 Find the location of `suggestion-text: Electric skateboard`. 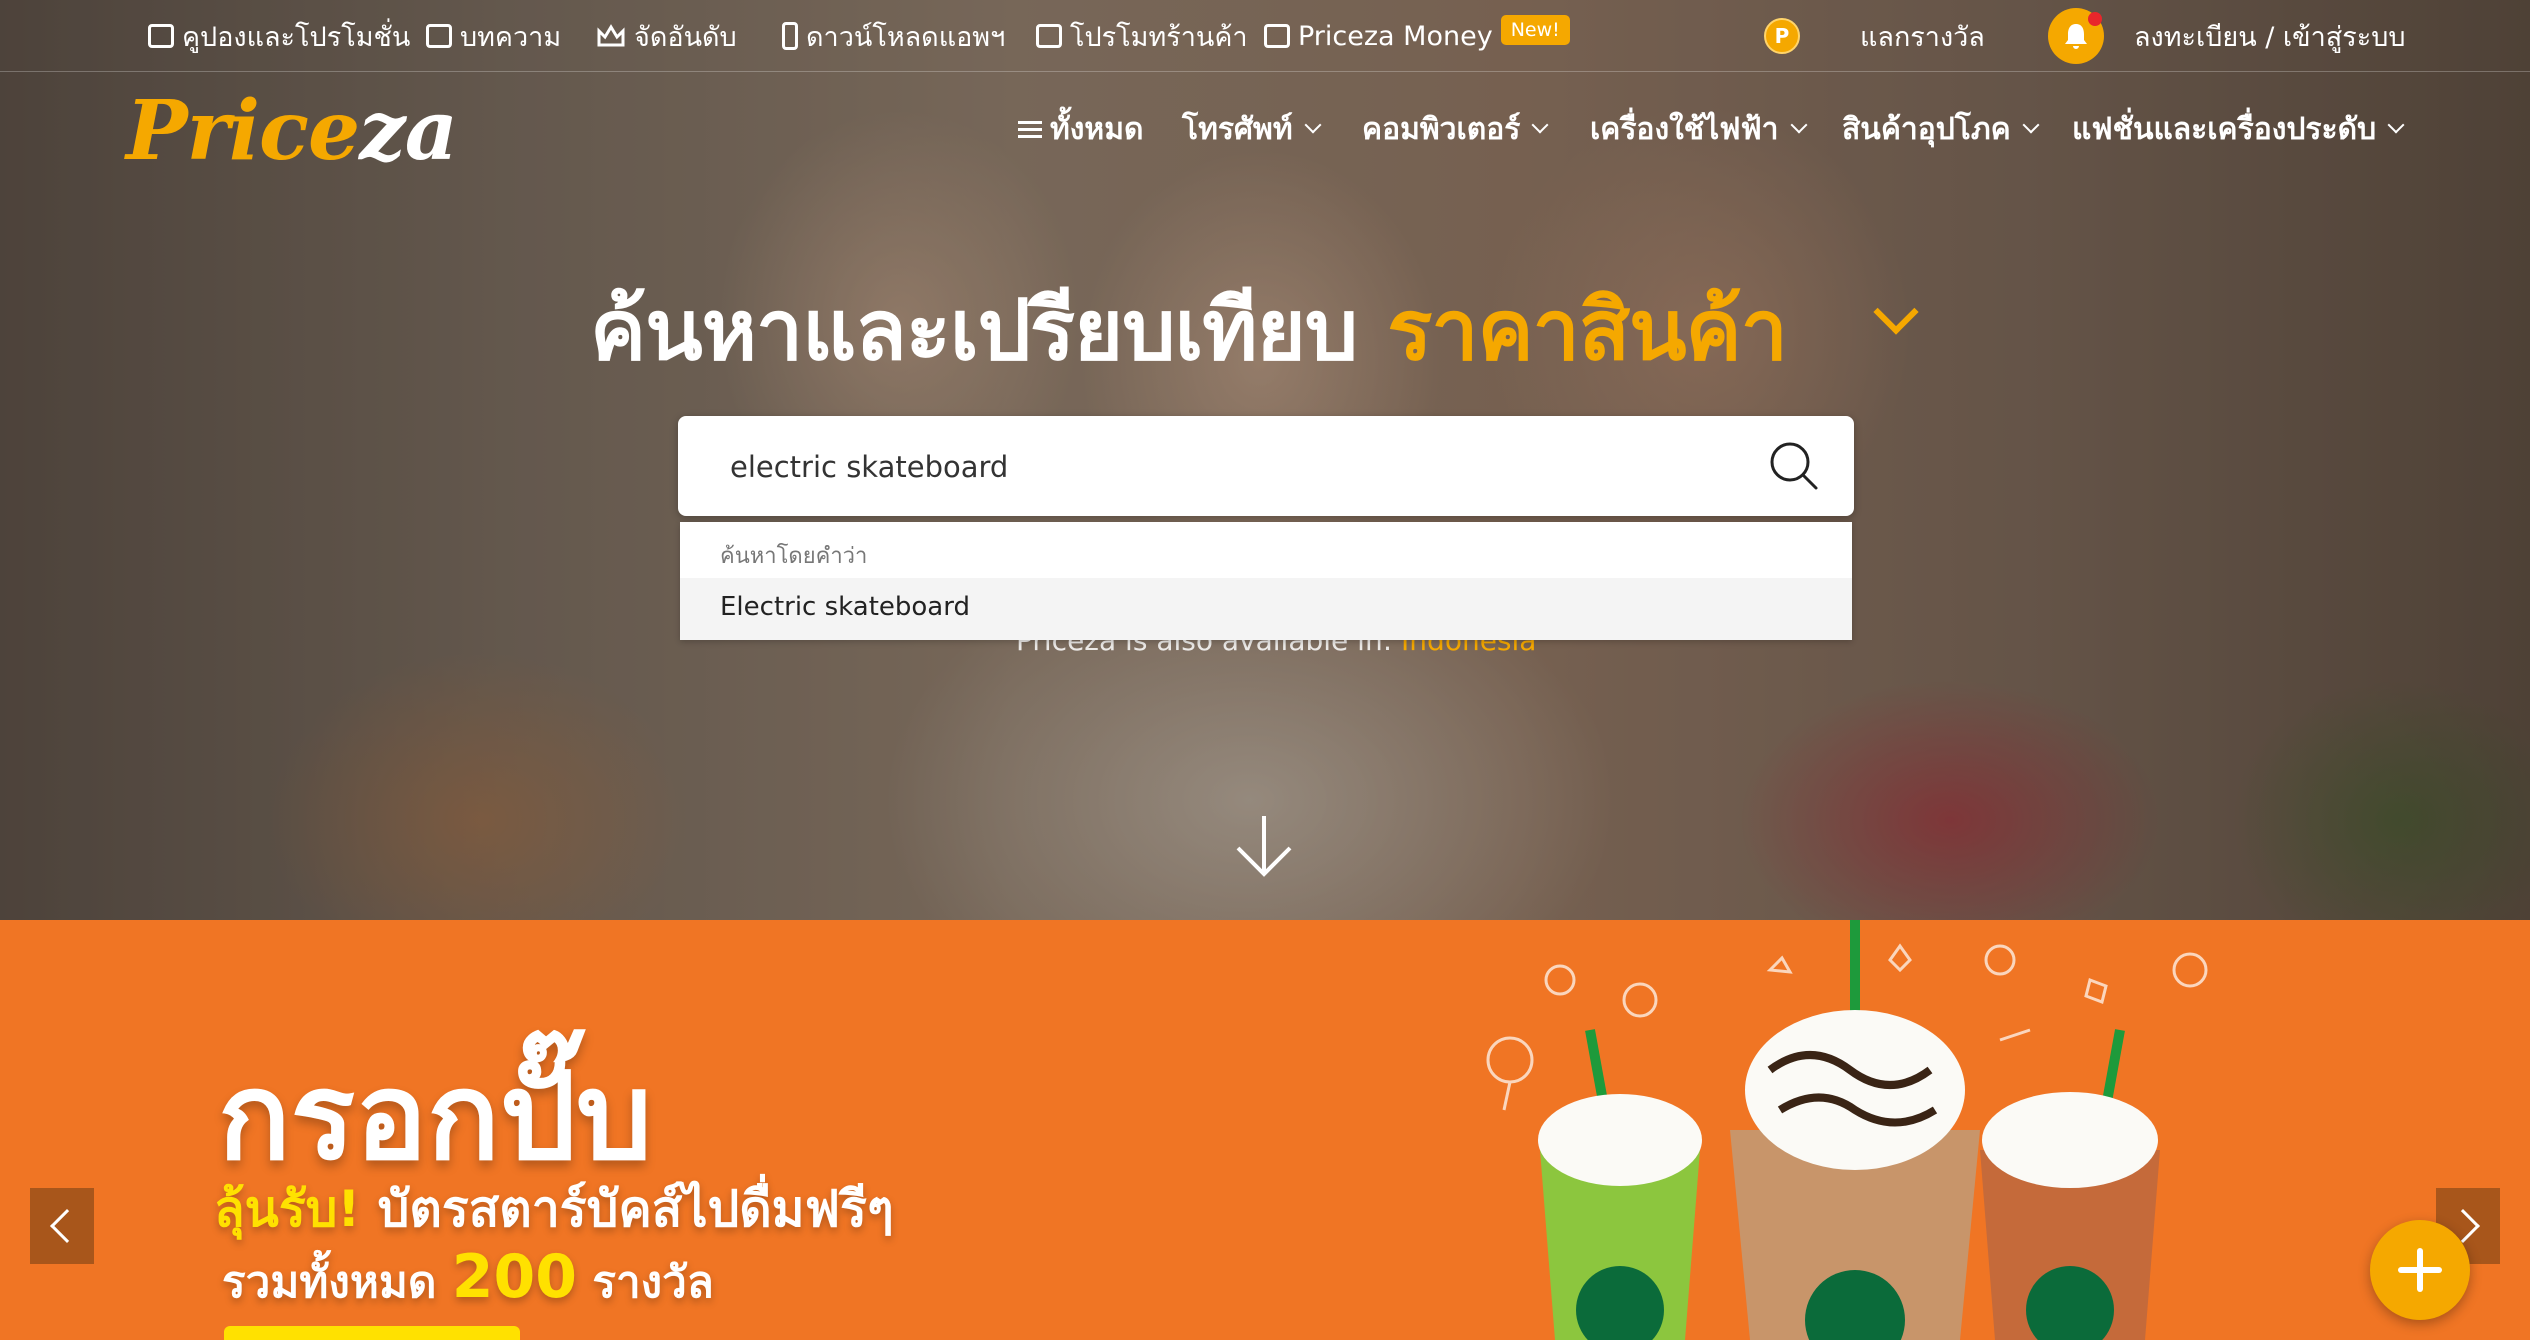

suggestion-text: Electric skateboard is located at coordinates (845, 607).